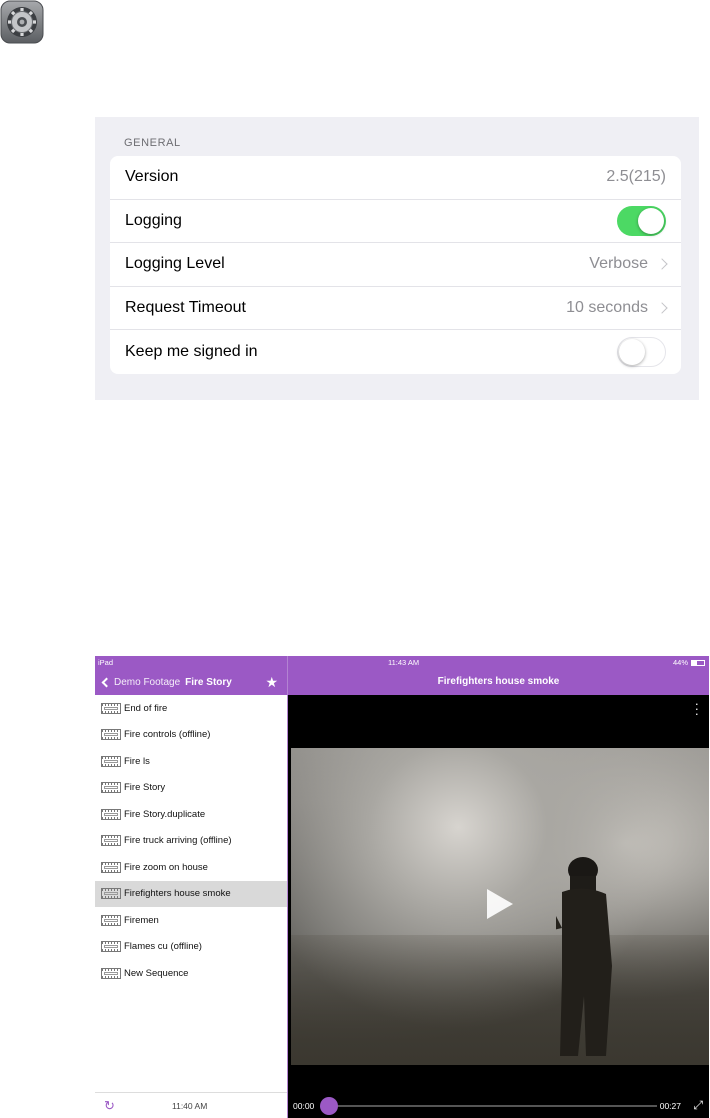  I want to click on list-item: Flames cu (offline), so click(191, 947).